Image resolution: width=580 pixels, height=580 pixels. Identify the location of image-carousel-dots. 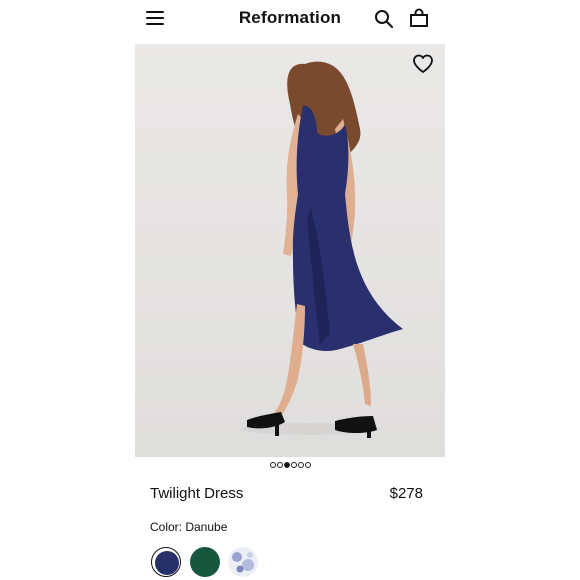
(290, 465).